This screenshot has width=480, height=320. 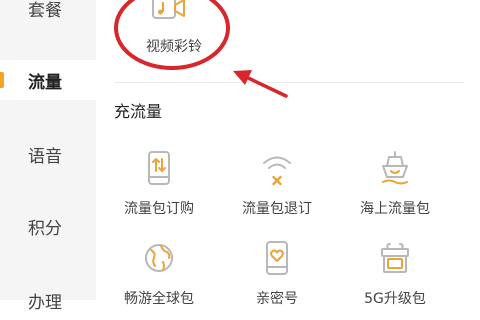 I want to click on grid-item-label: 畅游全球包, so click(x=159, y=299).